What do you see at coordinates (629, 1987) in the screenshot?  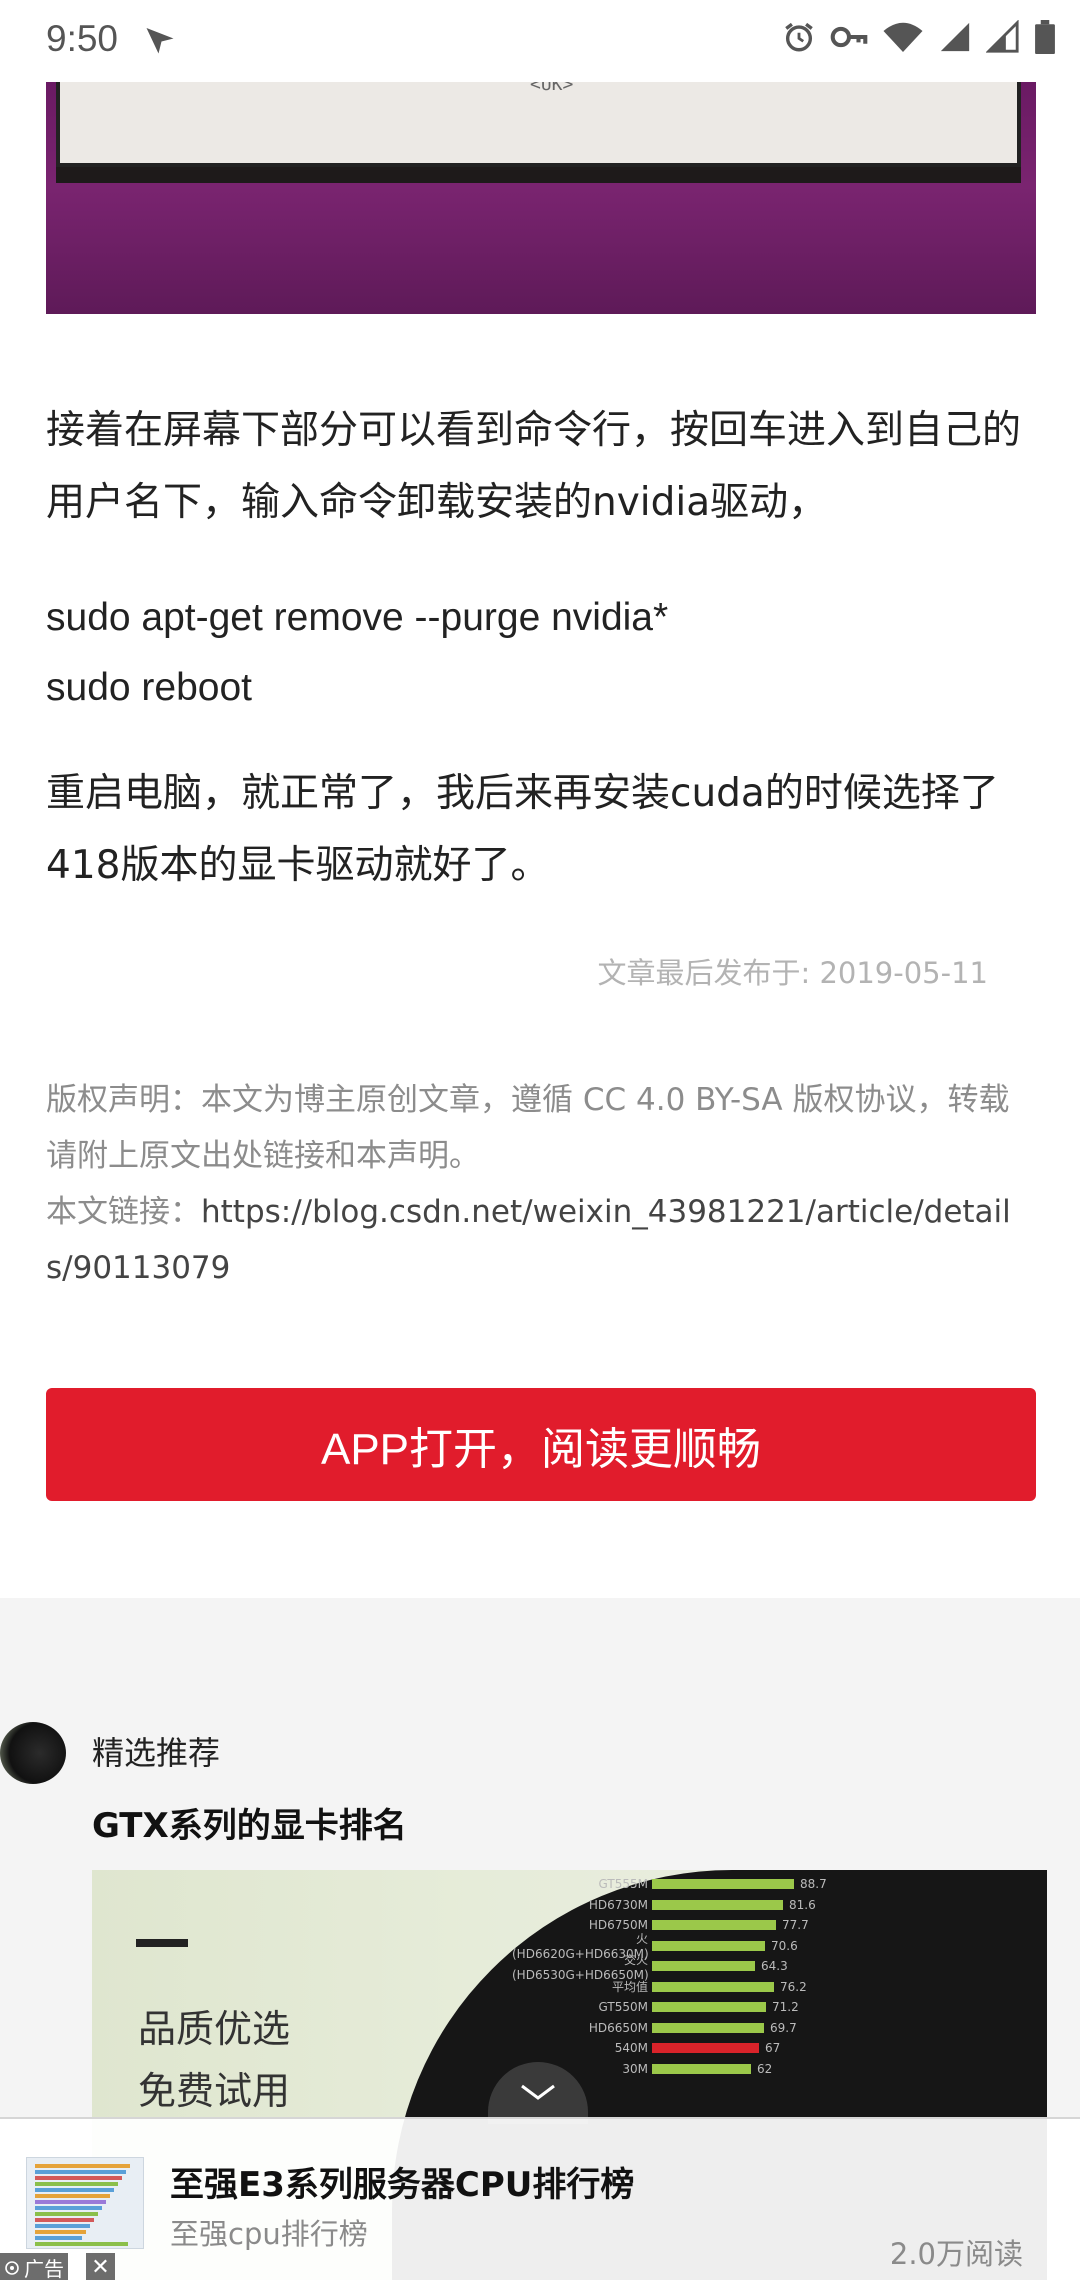 I see `gpu-bar-label: 平均值` at bounding box center [629, 1987].